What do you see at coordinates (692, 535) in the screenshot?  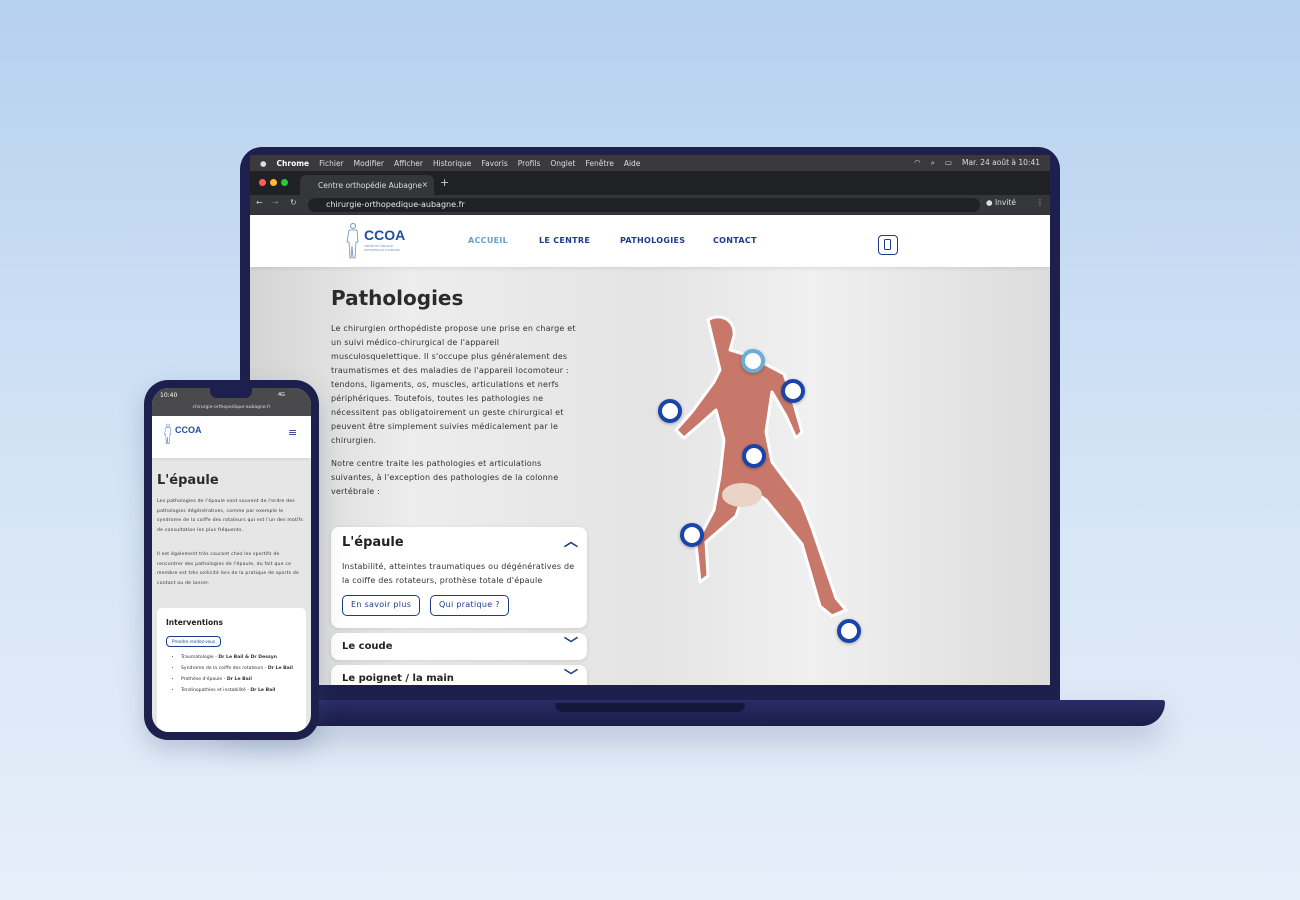 I see `marker-knee` at bounding box center [692, 535].